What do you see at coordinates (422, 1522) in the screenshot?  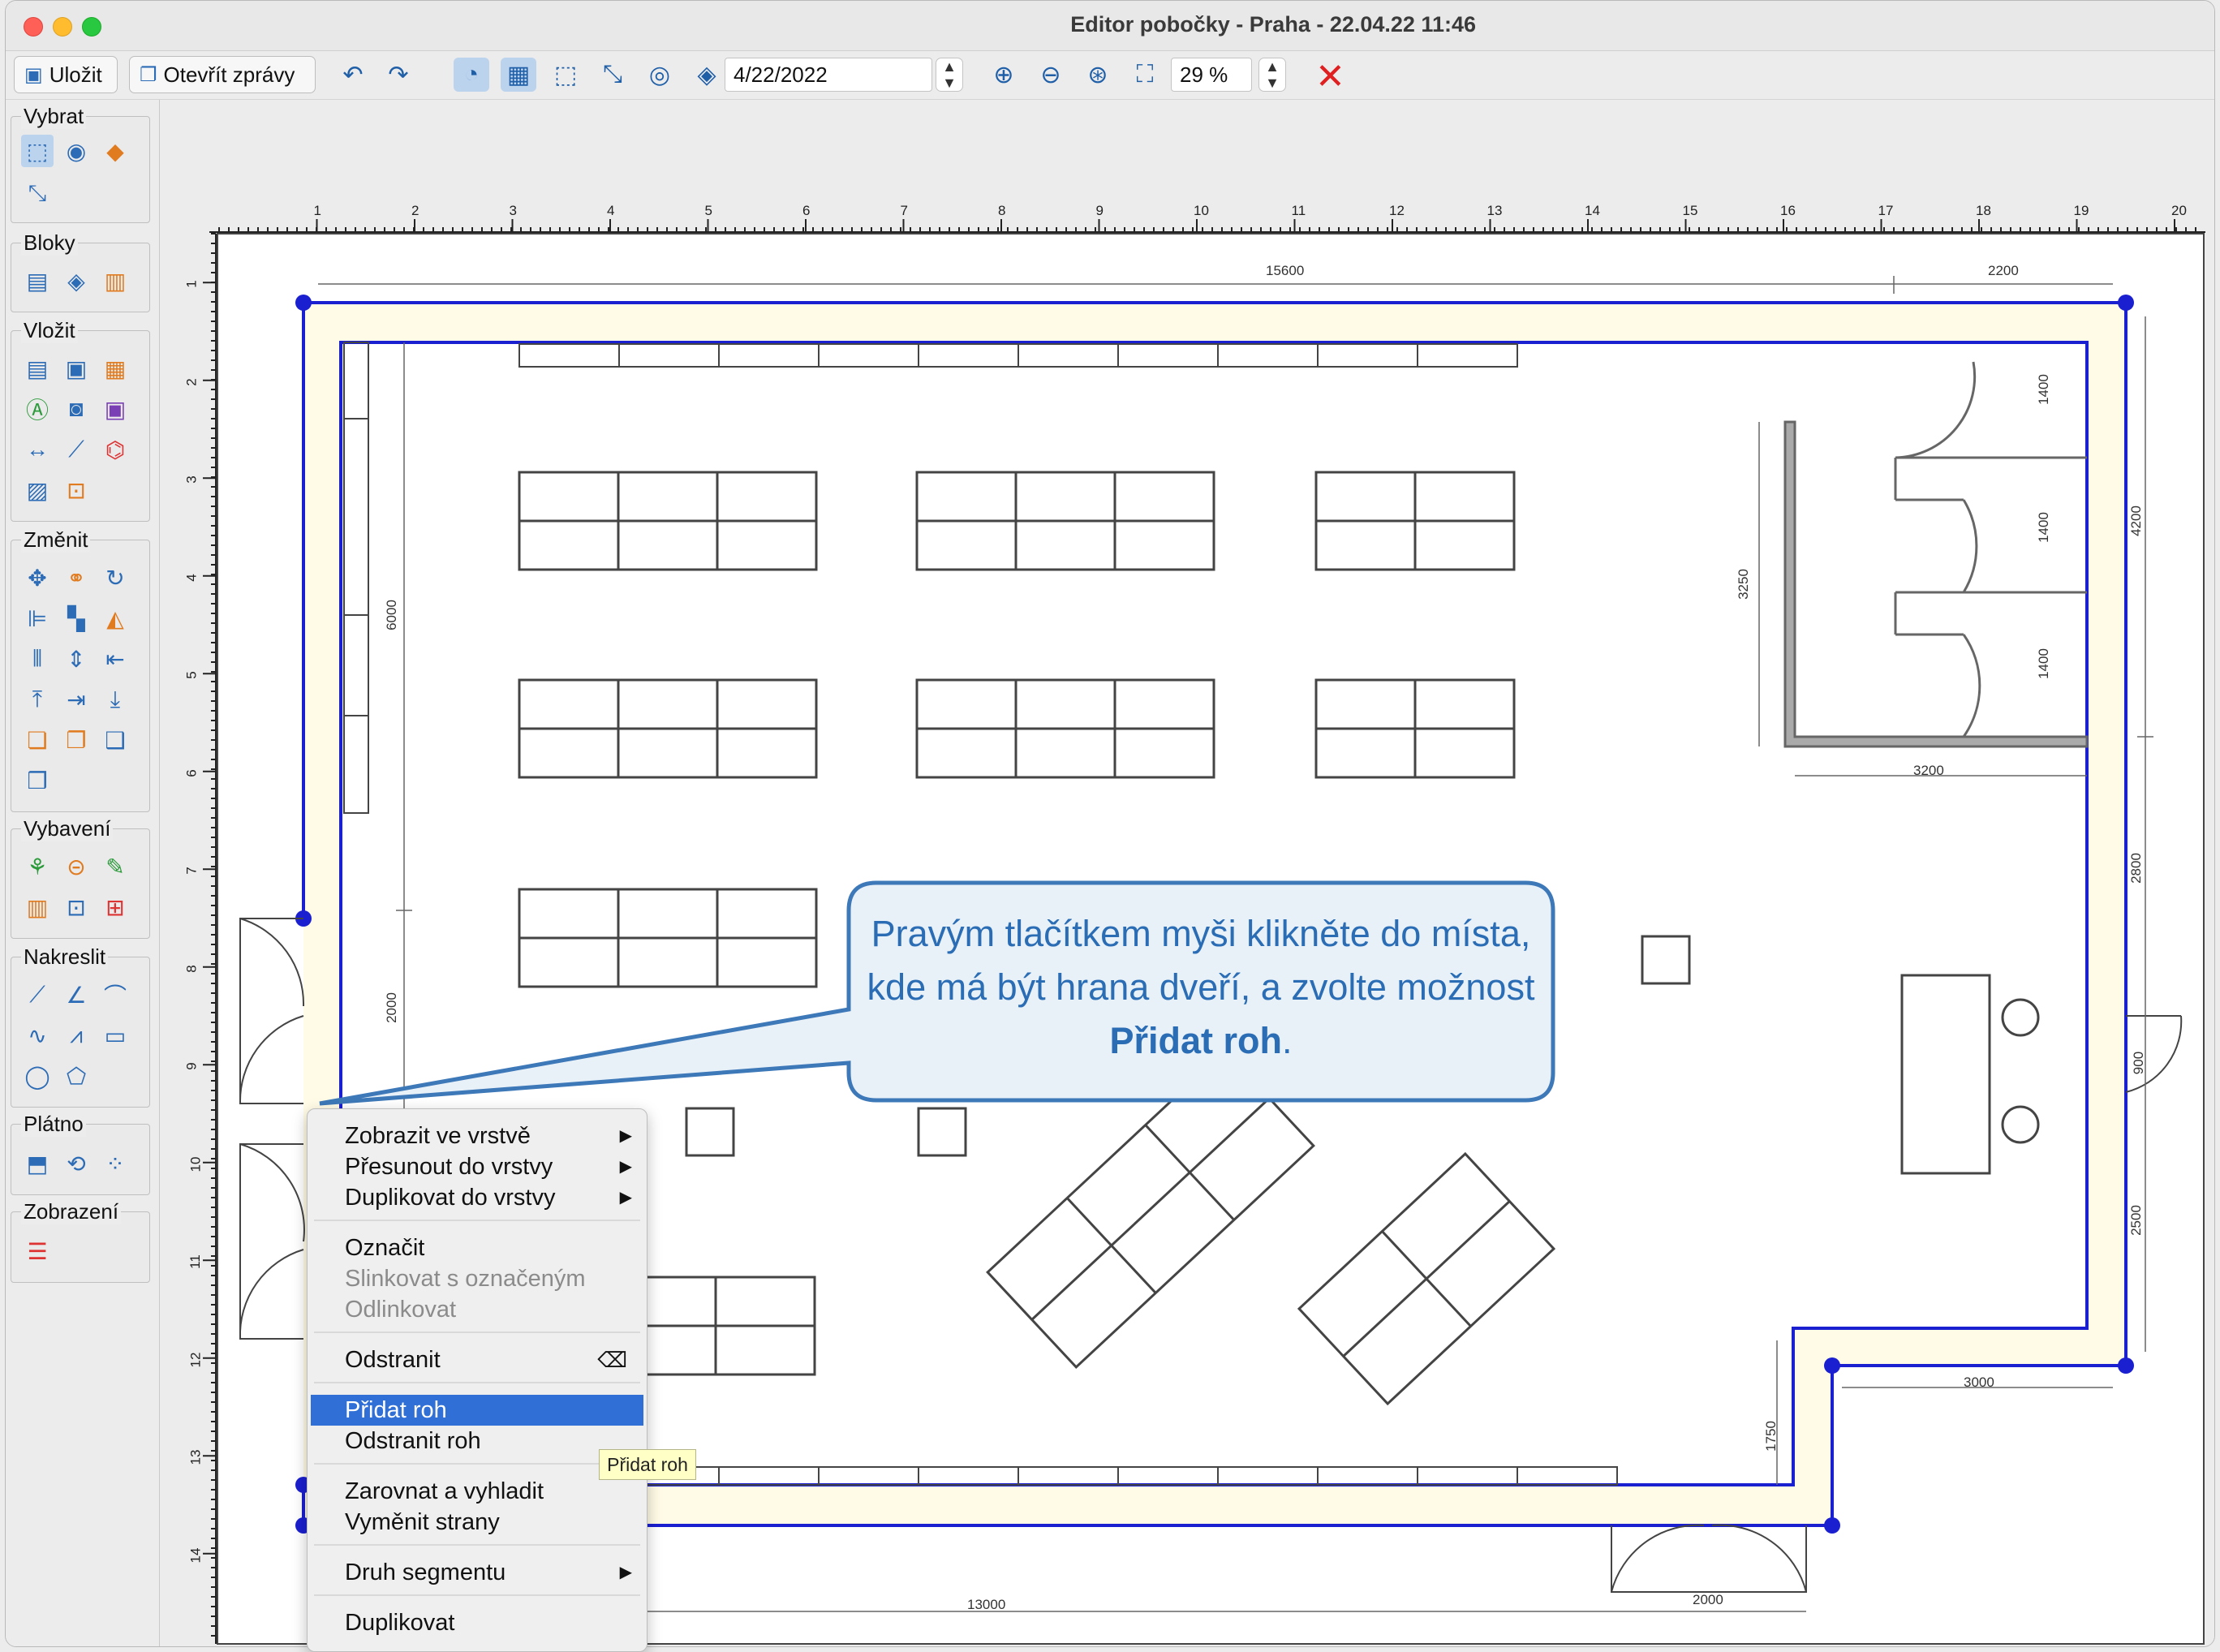 I see `menu-label: Vyměnit strany` at bounding box center [422, 1522].